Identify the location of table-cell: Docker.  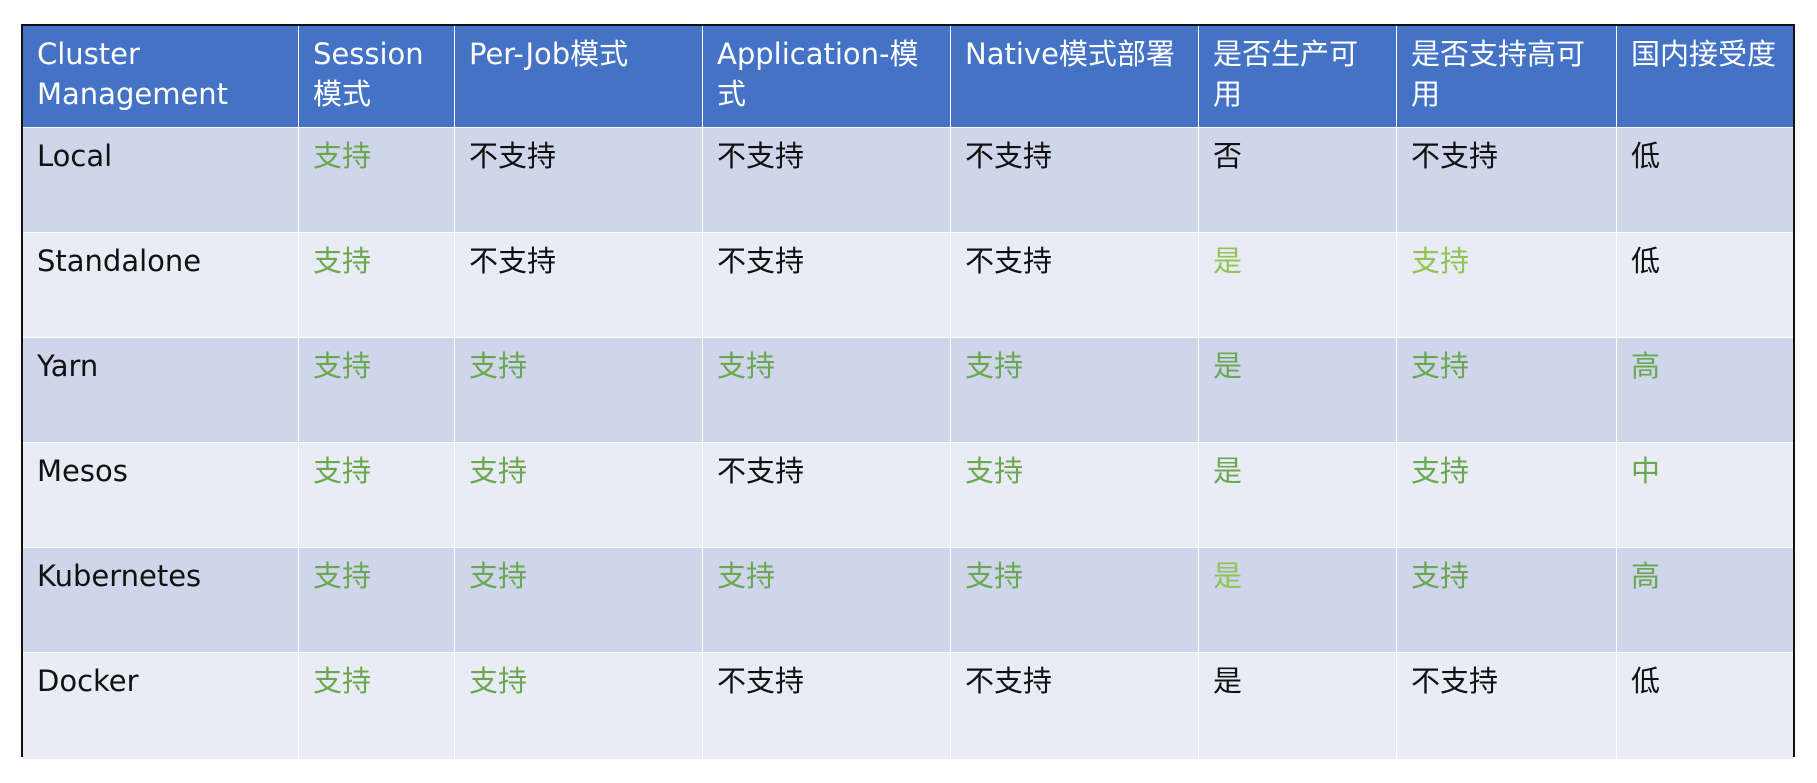
(161, 706).